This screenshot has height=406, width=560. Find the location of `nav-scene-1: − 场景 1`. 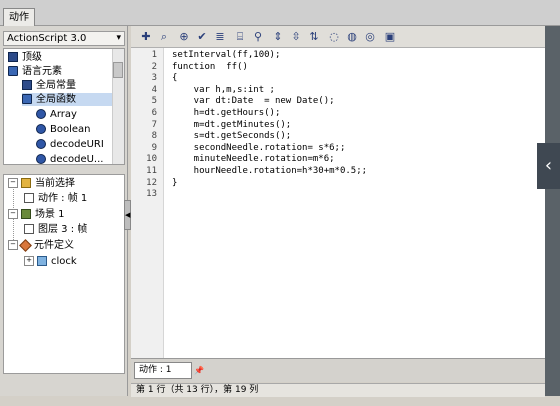

nav-scene-1: − 场景 1 is located at coordinates (36, 214).